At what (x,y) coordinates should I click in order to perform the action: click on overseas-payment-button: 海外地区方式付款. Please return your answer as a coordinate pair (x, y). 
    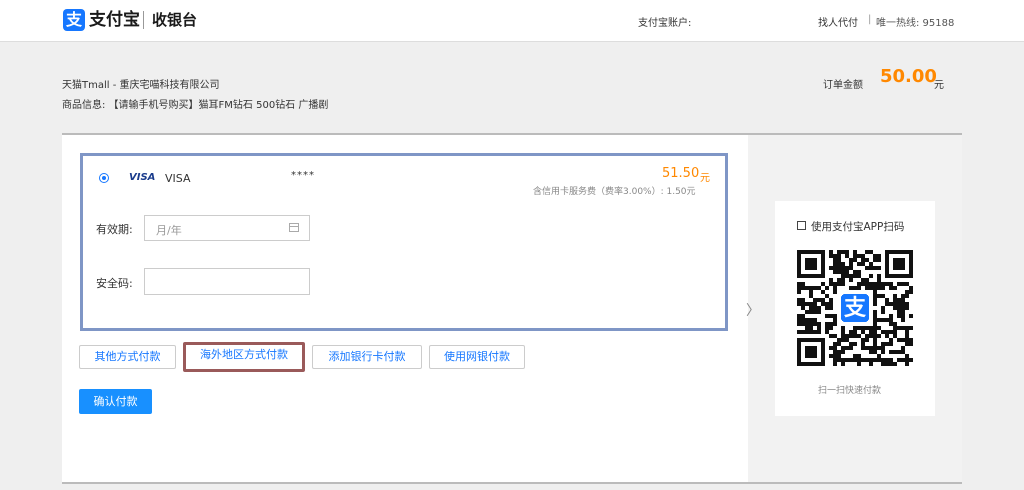
    Looking at the image, I should click on (244, 357).